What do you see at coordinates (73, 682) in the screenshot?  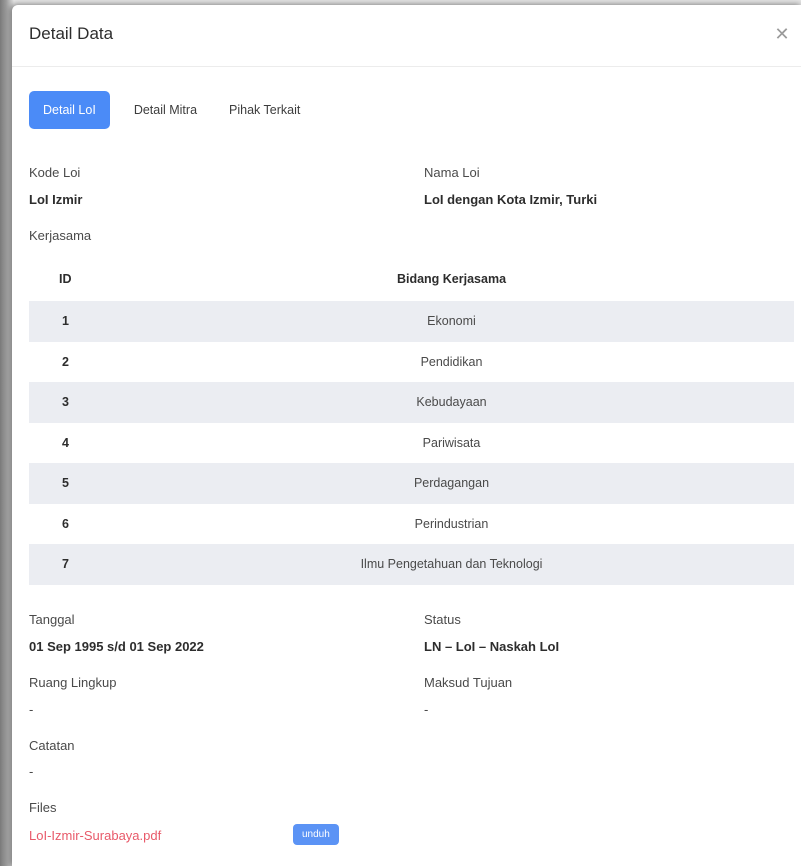 I see `ruang-lingkup-label: Ruang Lingkup` at bounding box center [73, 682].